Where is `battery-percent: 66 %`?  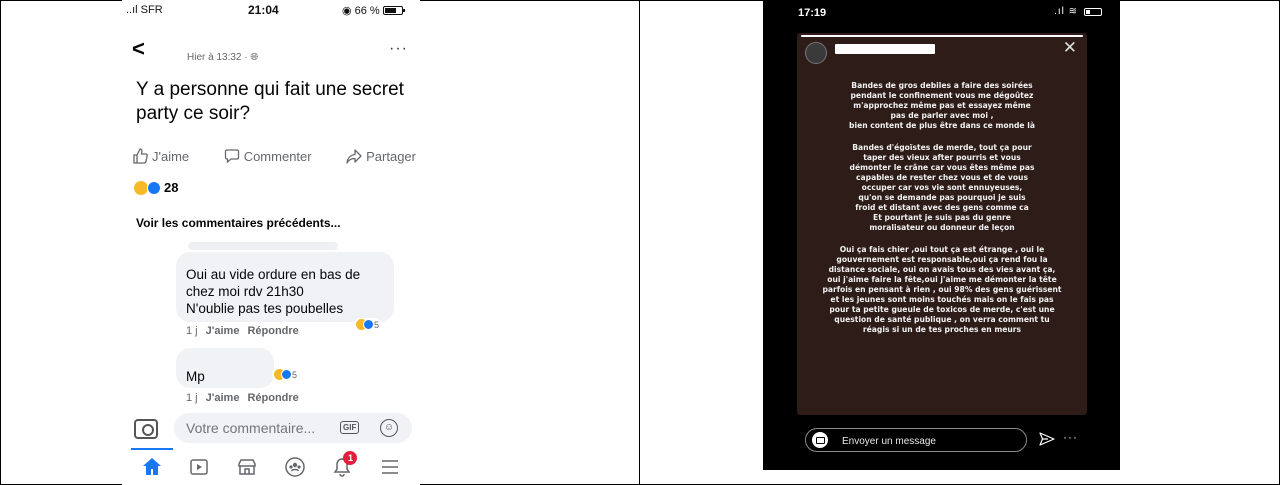
battery-percent: 66 % is located at coordinates (367, 10).